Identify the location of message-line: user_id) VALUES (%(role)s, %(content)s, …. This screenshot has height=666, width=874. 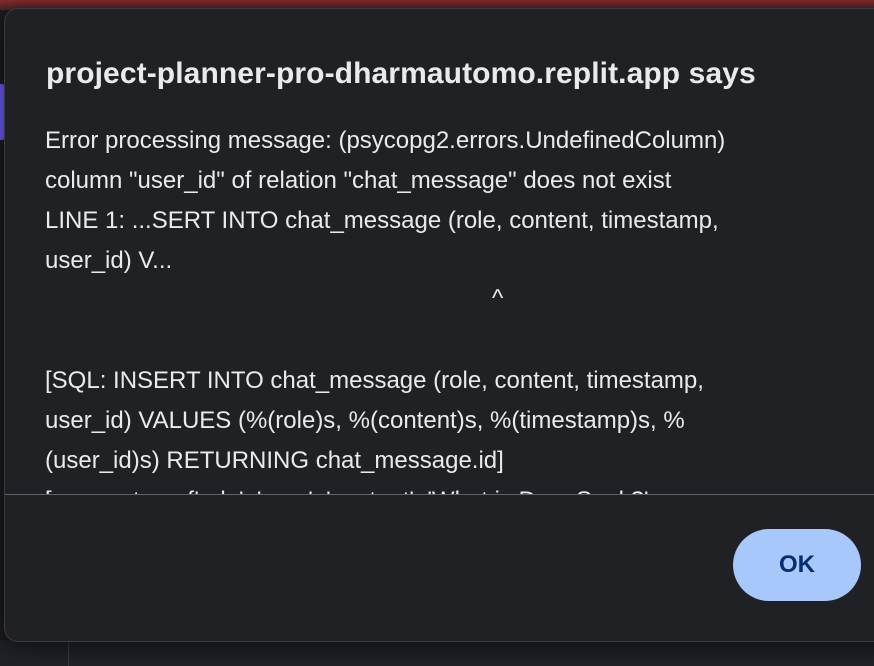
(365, 420).